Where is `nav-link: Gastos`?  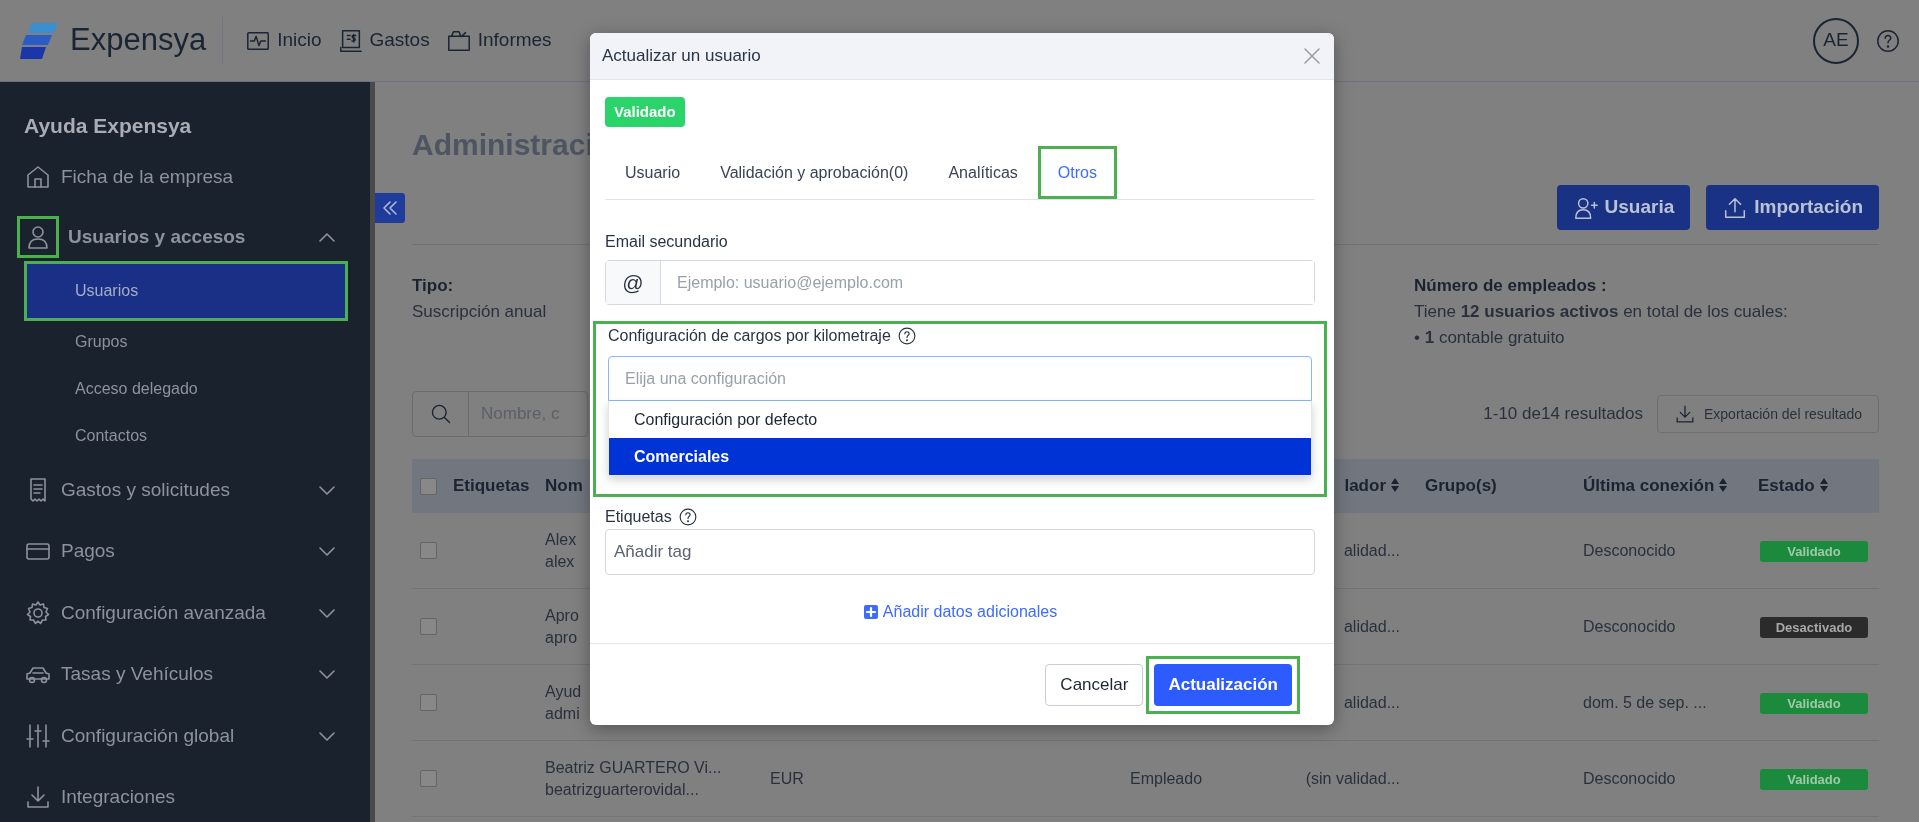
nav-link: Gastos is located at coordinates (383, 40).